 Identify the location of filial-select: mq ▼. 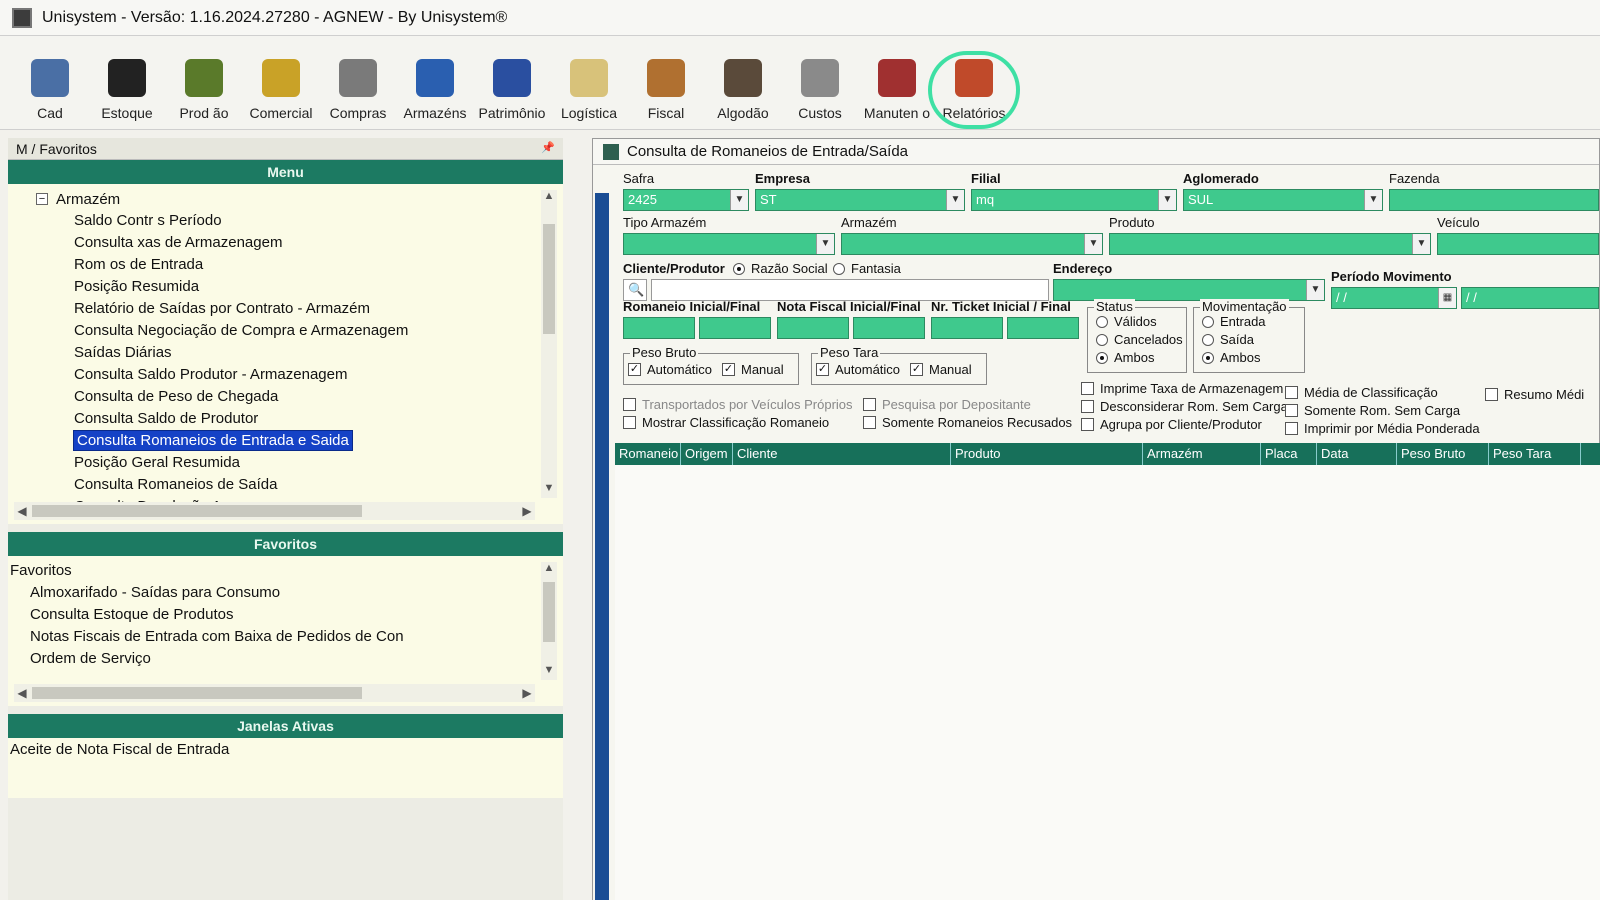
(1074, 200).